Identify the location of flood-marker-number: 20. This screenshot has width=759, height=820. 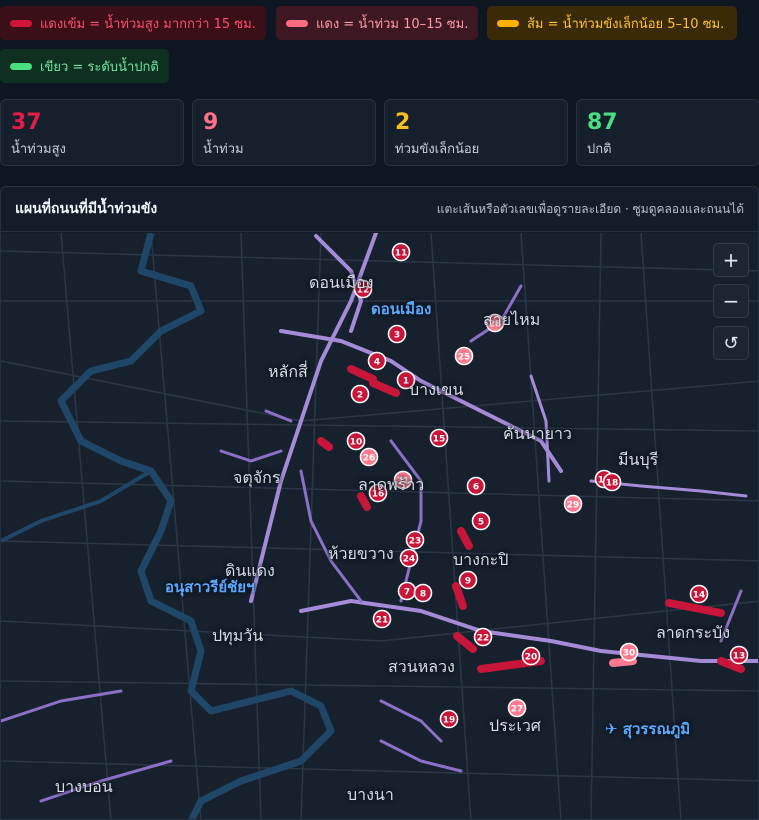
(531, 658).